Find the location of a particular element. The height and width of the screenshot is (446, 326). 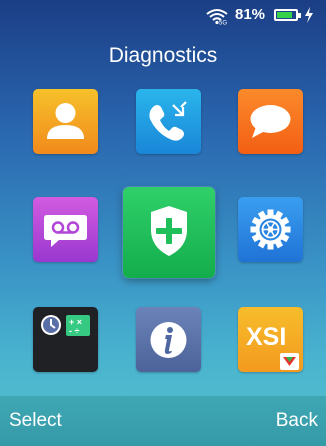

call-history-icon is located at coordinates (168, 121).